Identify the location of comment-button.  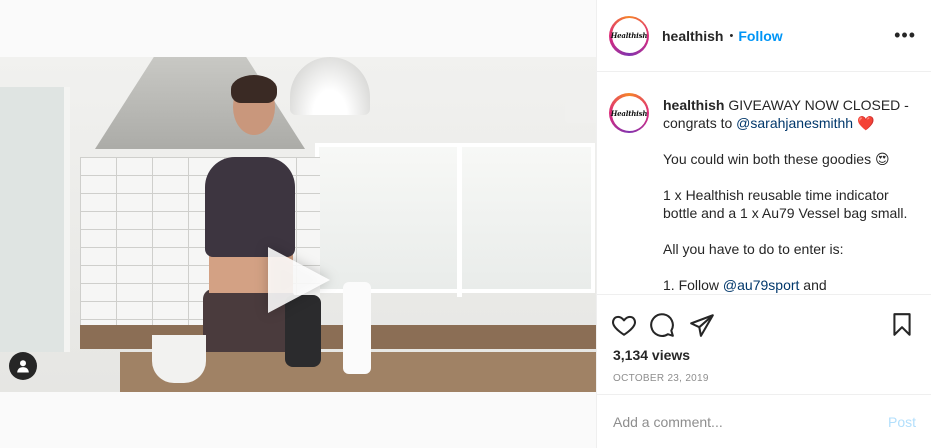
(662, 325).